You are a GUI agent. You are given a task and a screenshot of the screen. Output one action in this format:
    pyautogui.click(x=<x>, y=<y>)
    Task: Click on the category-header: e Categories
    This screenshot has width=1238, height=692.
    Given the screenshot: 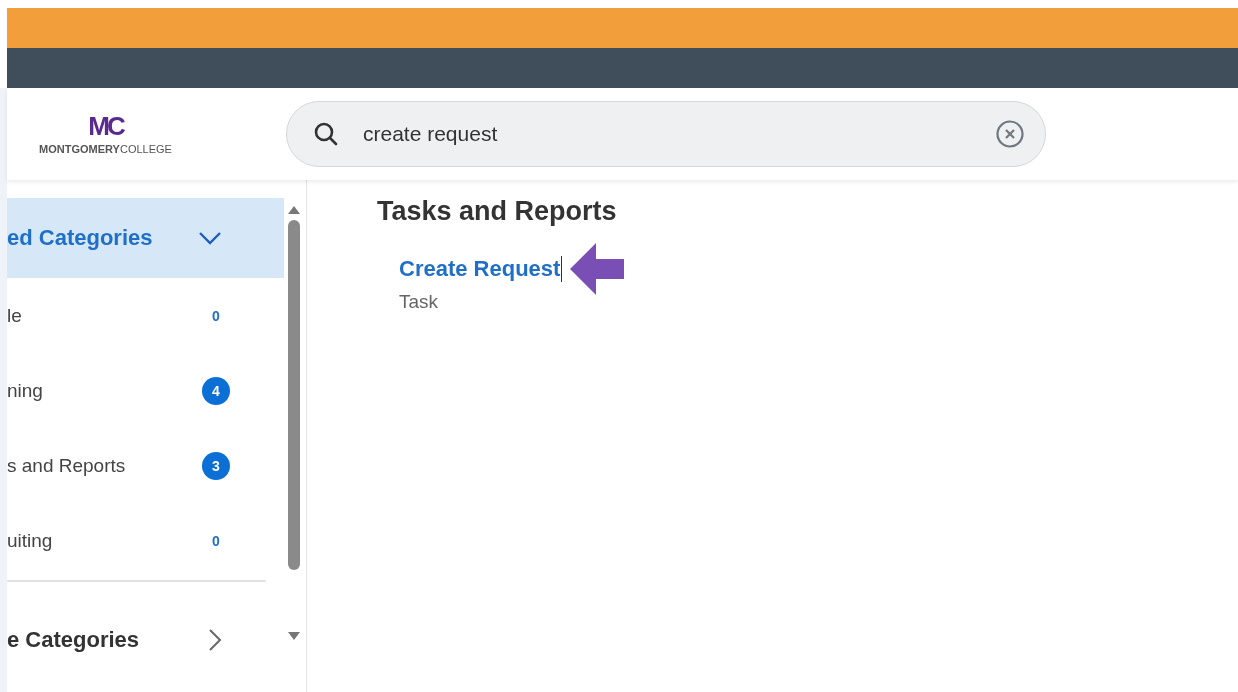 What is the action you would take?
    pyautogui.click(x=145, y=640)
    